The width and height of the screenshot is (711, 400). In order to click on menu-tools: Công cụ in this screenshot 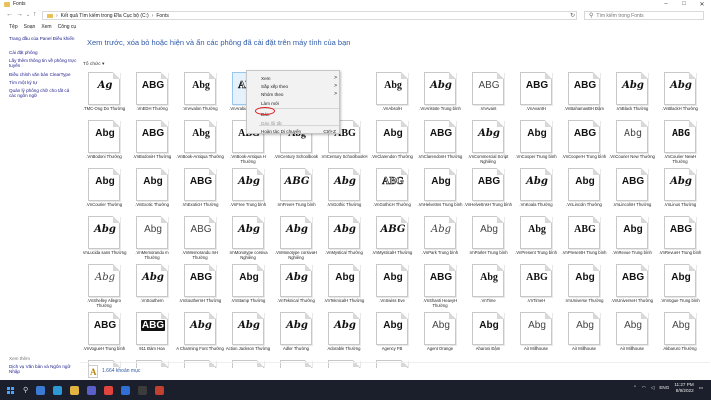, I will do `click(67, 28)`.